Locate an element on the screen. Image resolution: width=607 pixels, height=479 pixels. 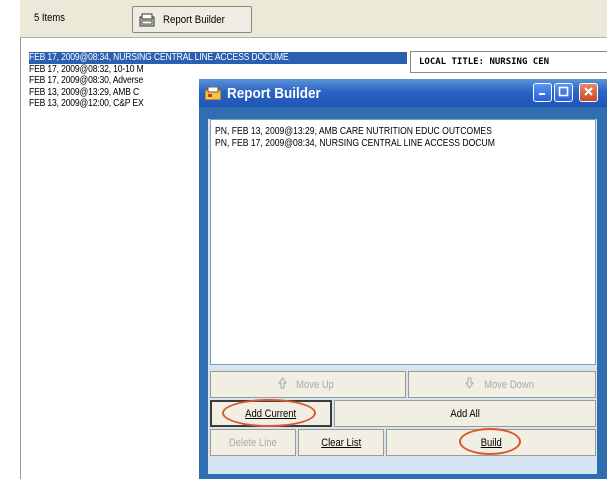
toolbar: 5 Items Report Builder is located at coordinates (313, 19).